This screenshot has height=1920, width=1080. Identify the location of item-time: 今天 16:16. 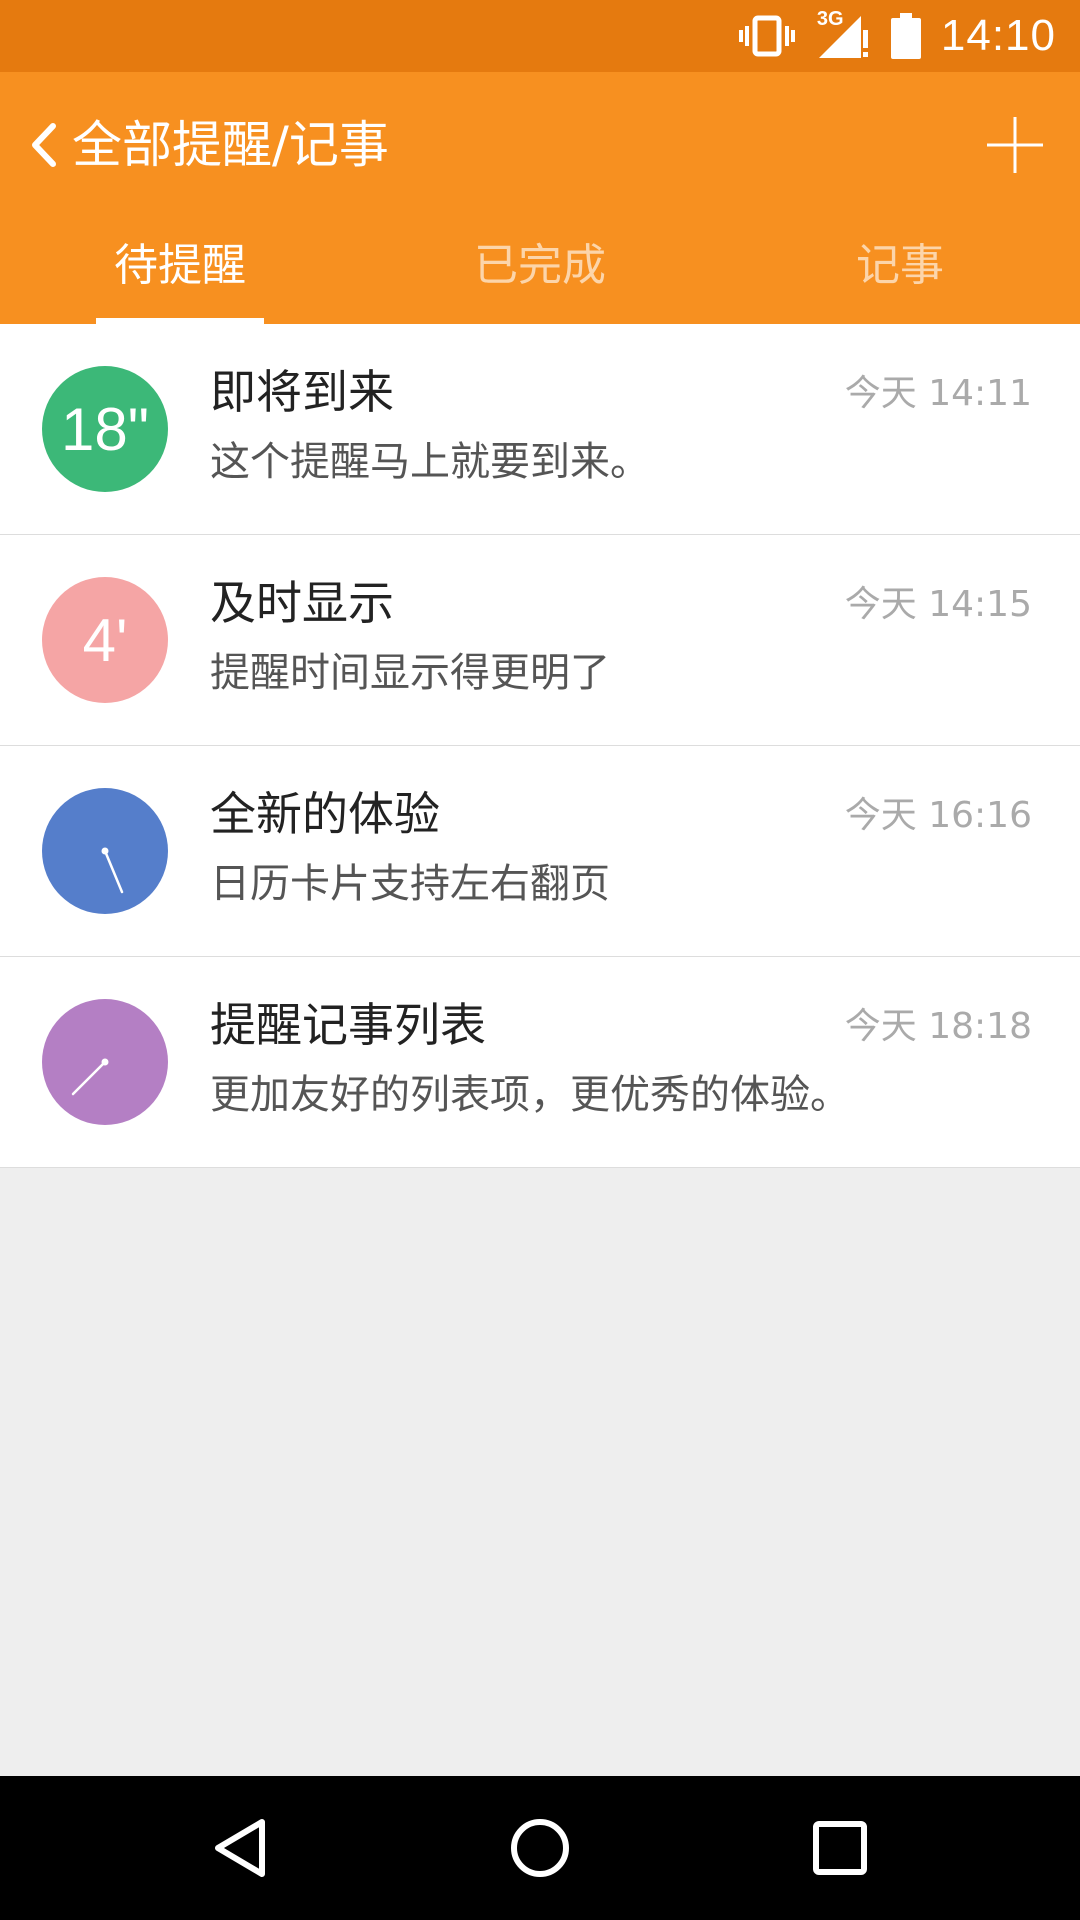
(938, 815).